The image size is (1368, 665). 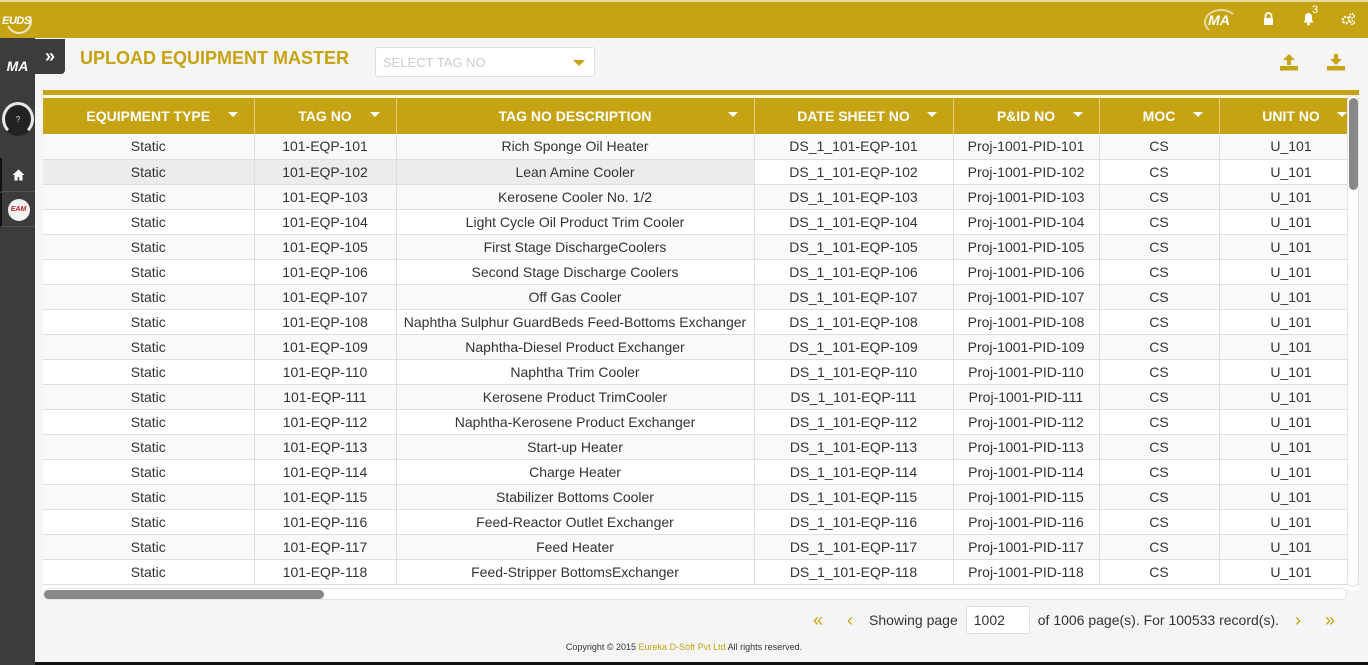 I want to click on euds-logo: EUDS, so click(x=19, y=21).